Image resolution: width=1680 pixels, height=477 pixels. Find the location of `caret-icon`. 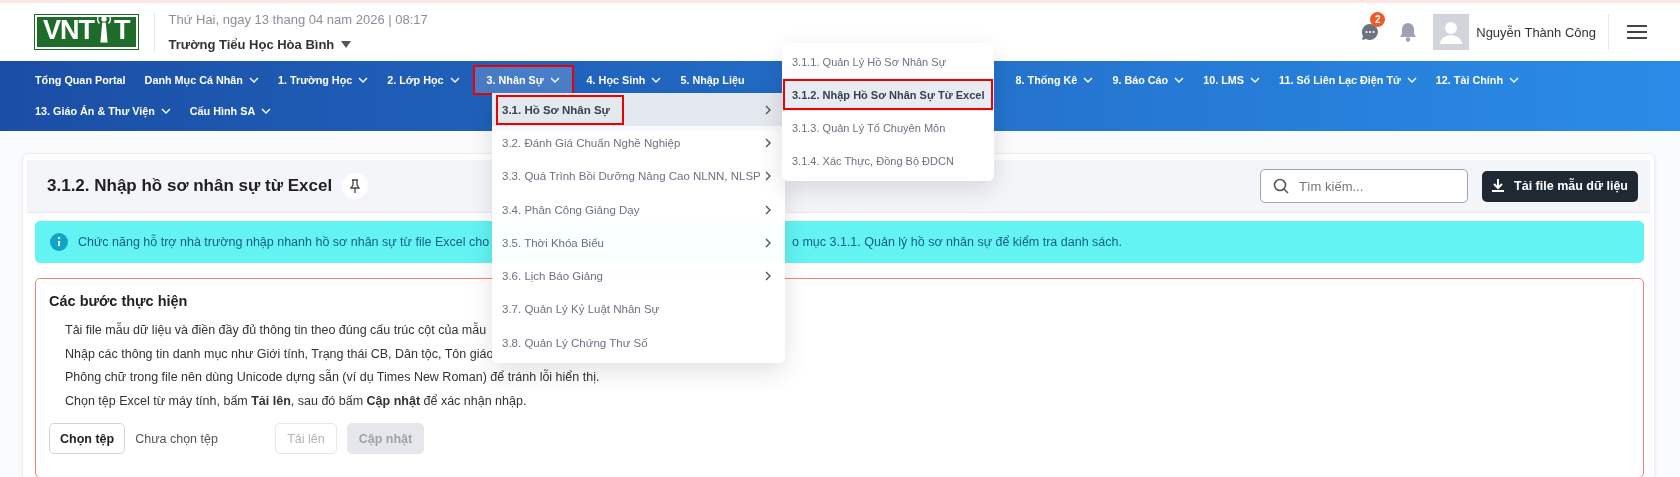

caret-icon is located at coordinates (346, 44).